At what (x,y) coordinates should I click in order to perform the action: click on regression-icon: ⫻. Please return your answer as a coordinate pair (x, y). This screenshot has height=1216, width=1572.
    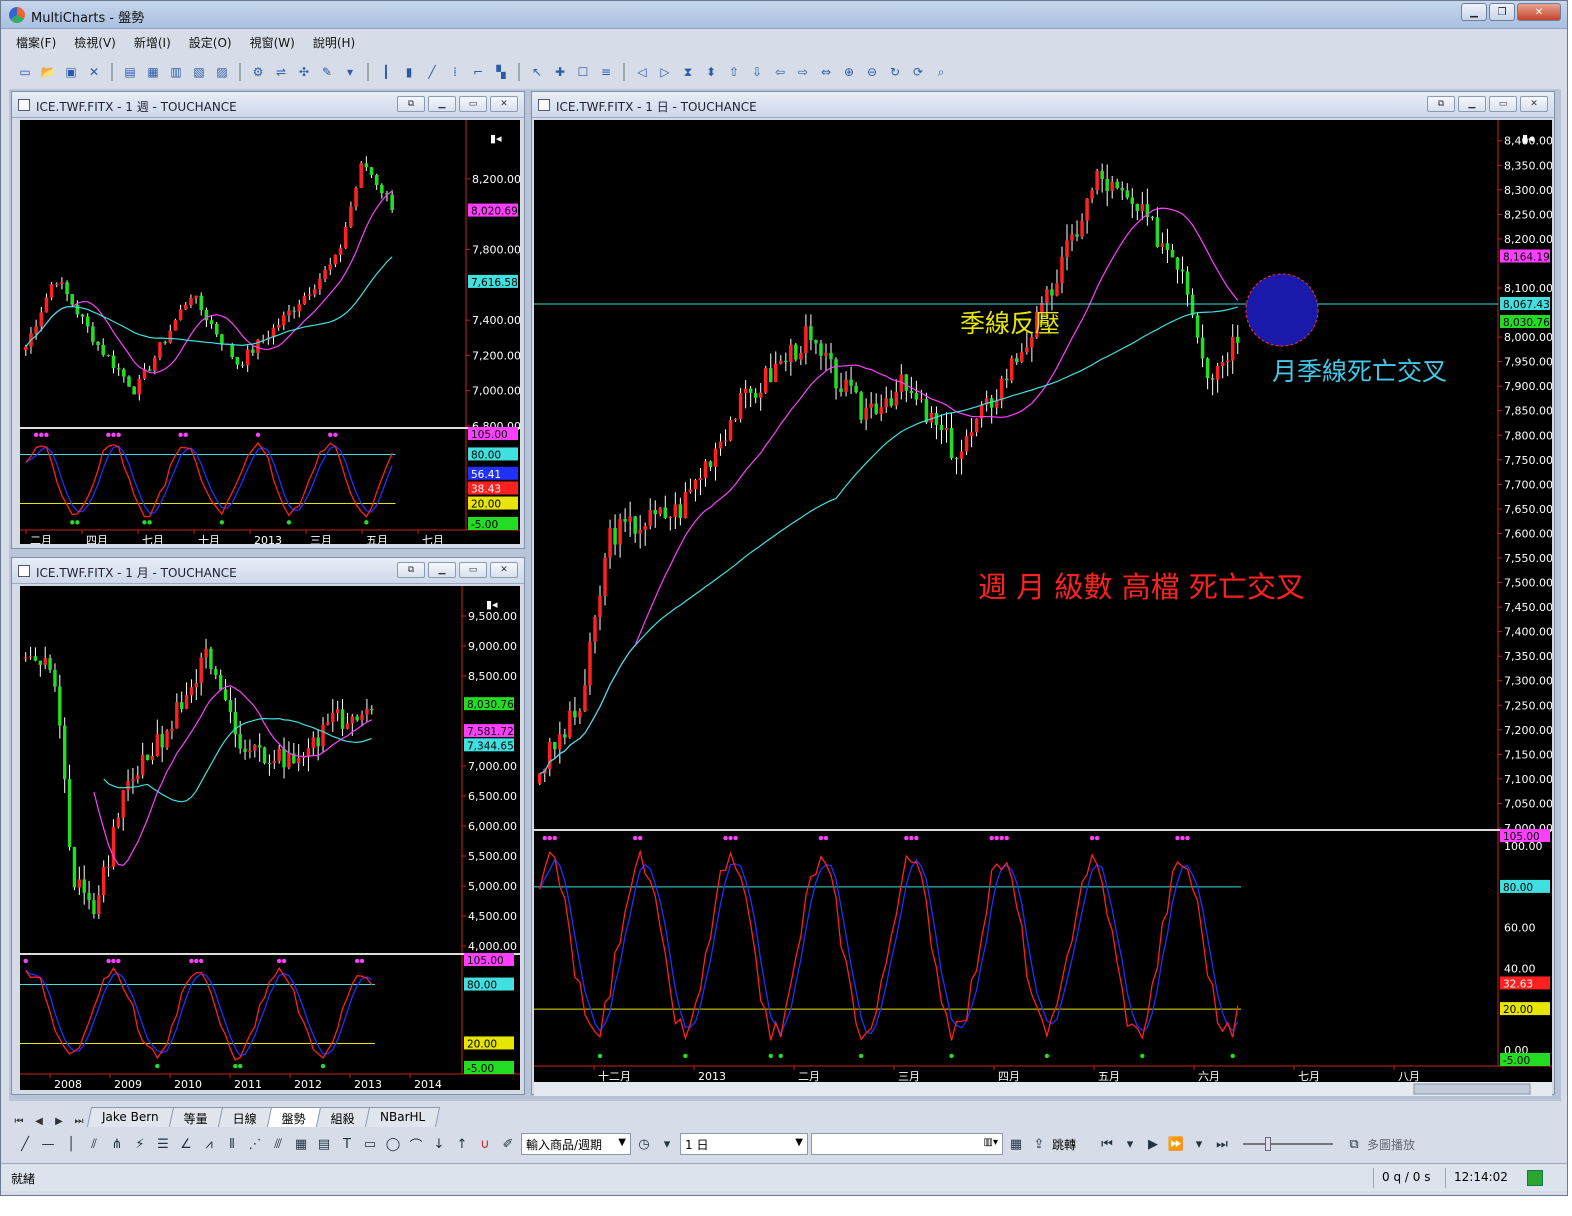
    Looking at the image, I should click on (278, 1144).